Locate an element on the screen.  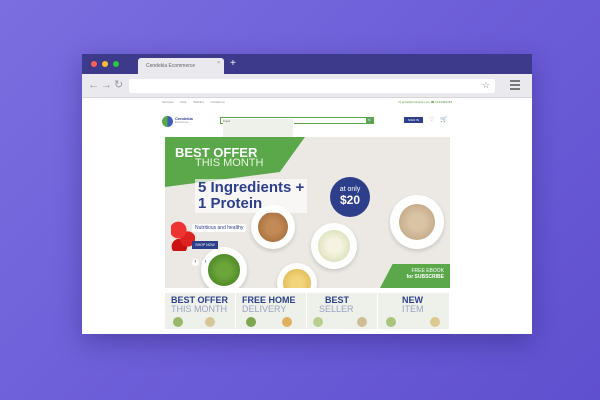
free-ebook-banner: FREE EBOOK for SUBSCRIBE is located at coordinates (415, 276).